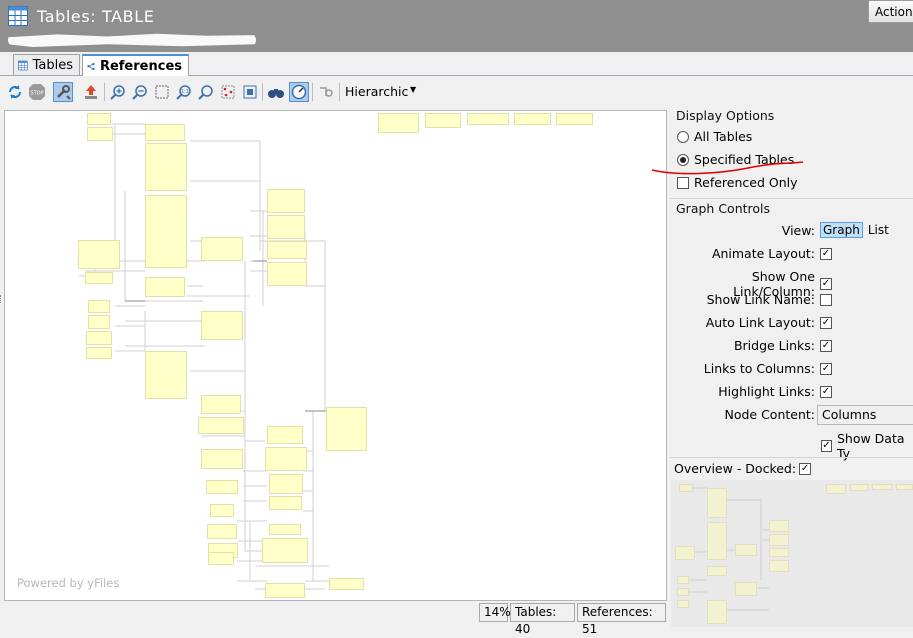  I want to click on bridge-links-checkbox: ✓, so click(826, 345).